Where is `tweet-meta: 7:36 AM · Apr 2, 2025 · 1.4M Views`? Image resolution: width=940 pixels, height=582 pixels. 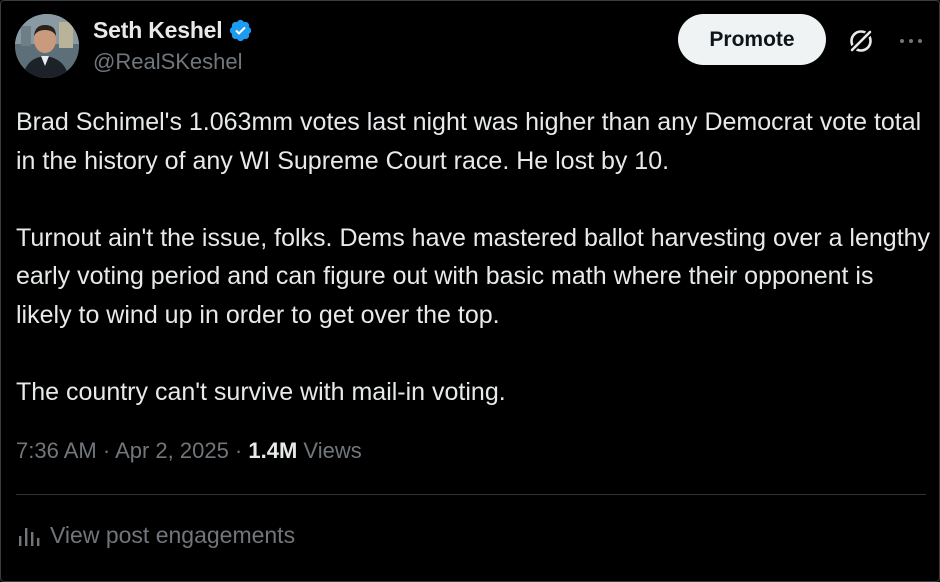 tweet-meta: 7:36 AM · Apr 2, 2025 · 1.4M Views is located at coordinates (189, 451).